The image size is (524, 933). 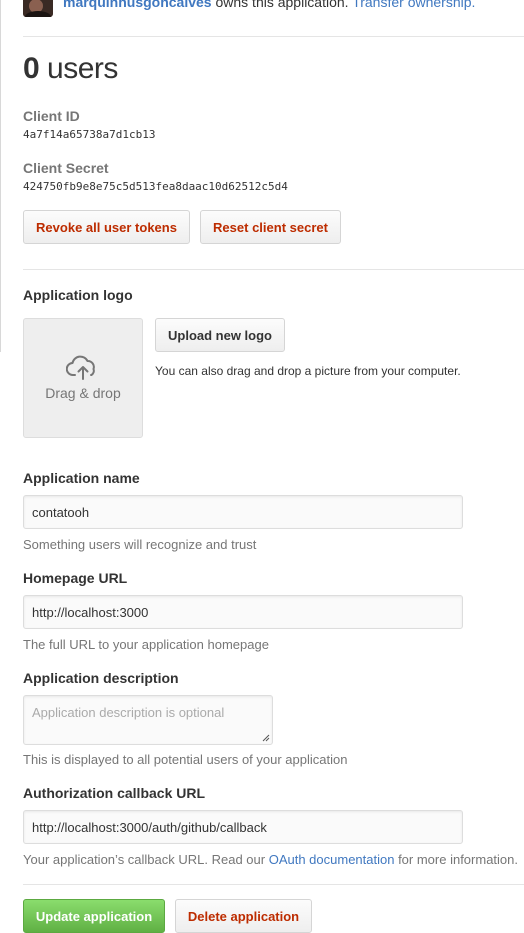 I want to click on oauth-documentation-link: OAuth documentation, so click(x=332, y=859).